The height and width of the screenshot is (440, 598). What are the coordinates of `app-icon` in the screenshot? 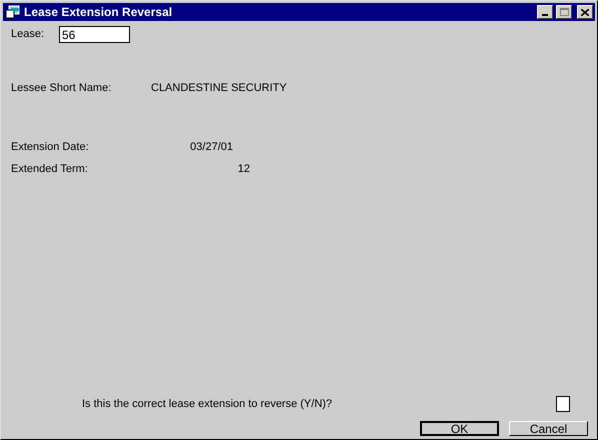 It's located at (13, 12).